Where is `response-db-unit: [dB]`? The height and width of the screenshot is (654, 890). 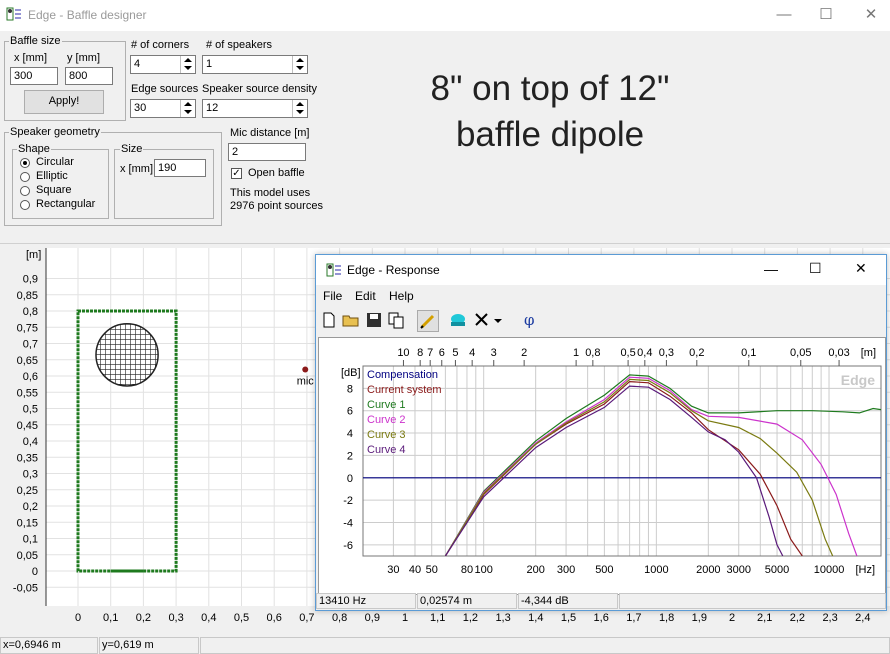
response-db-unit: [dB] is located at coordinates (351, 373).